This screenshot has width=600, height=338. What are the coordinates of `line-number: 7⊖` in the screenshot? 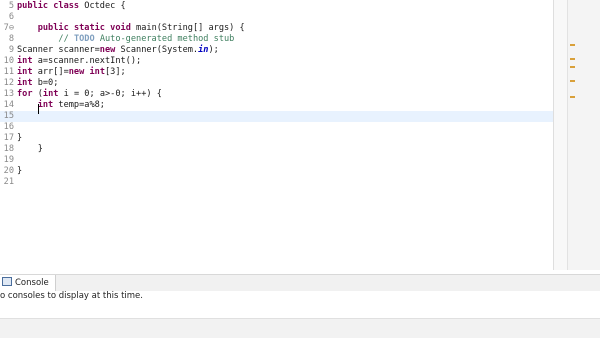 It's located at (8, 28).